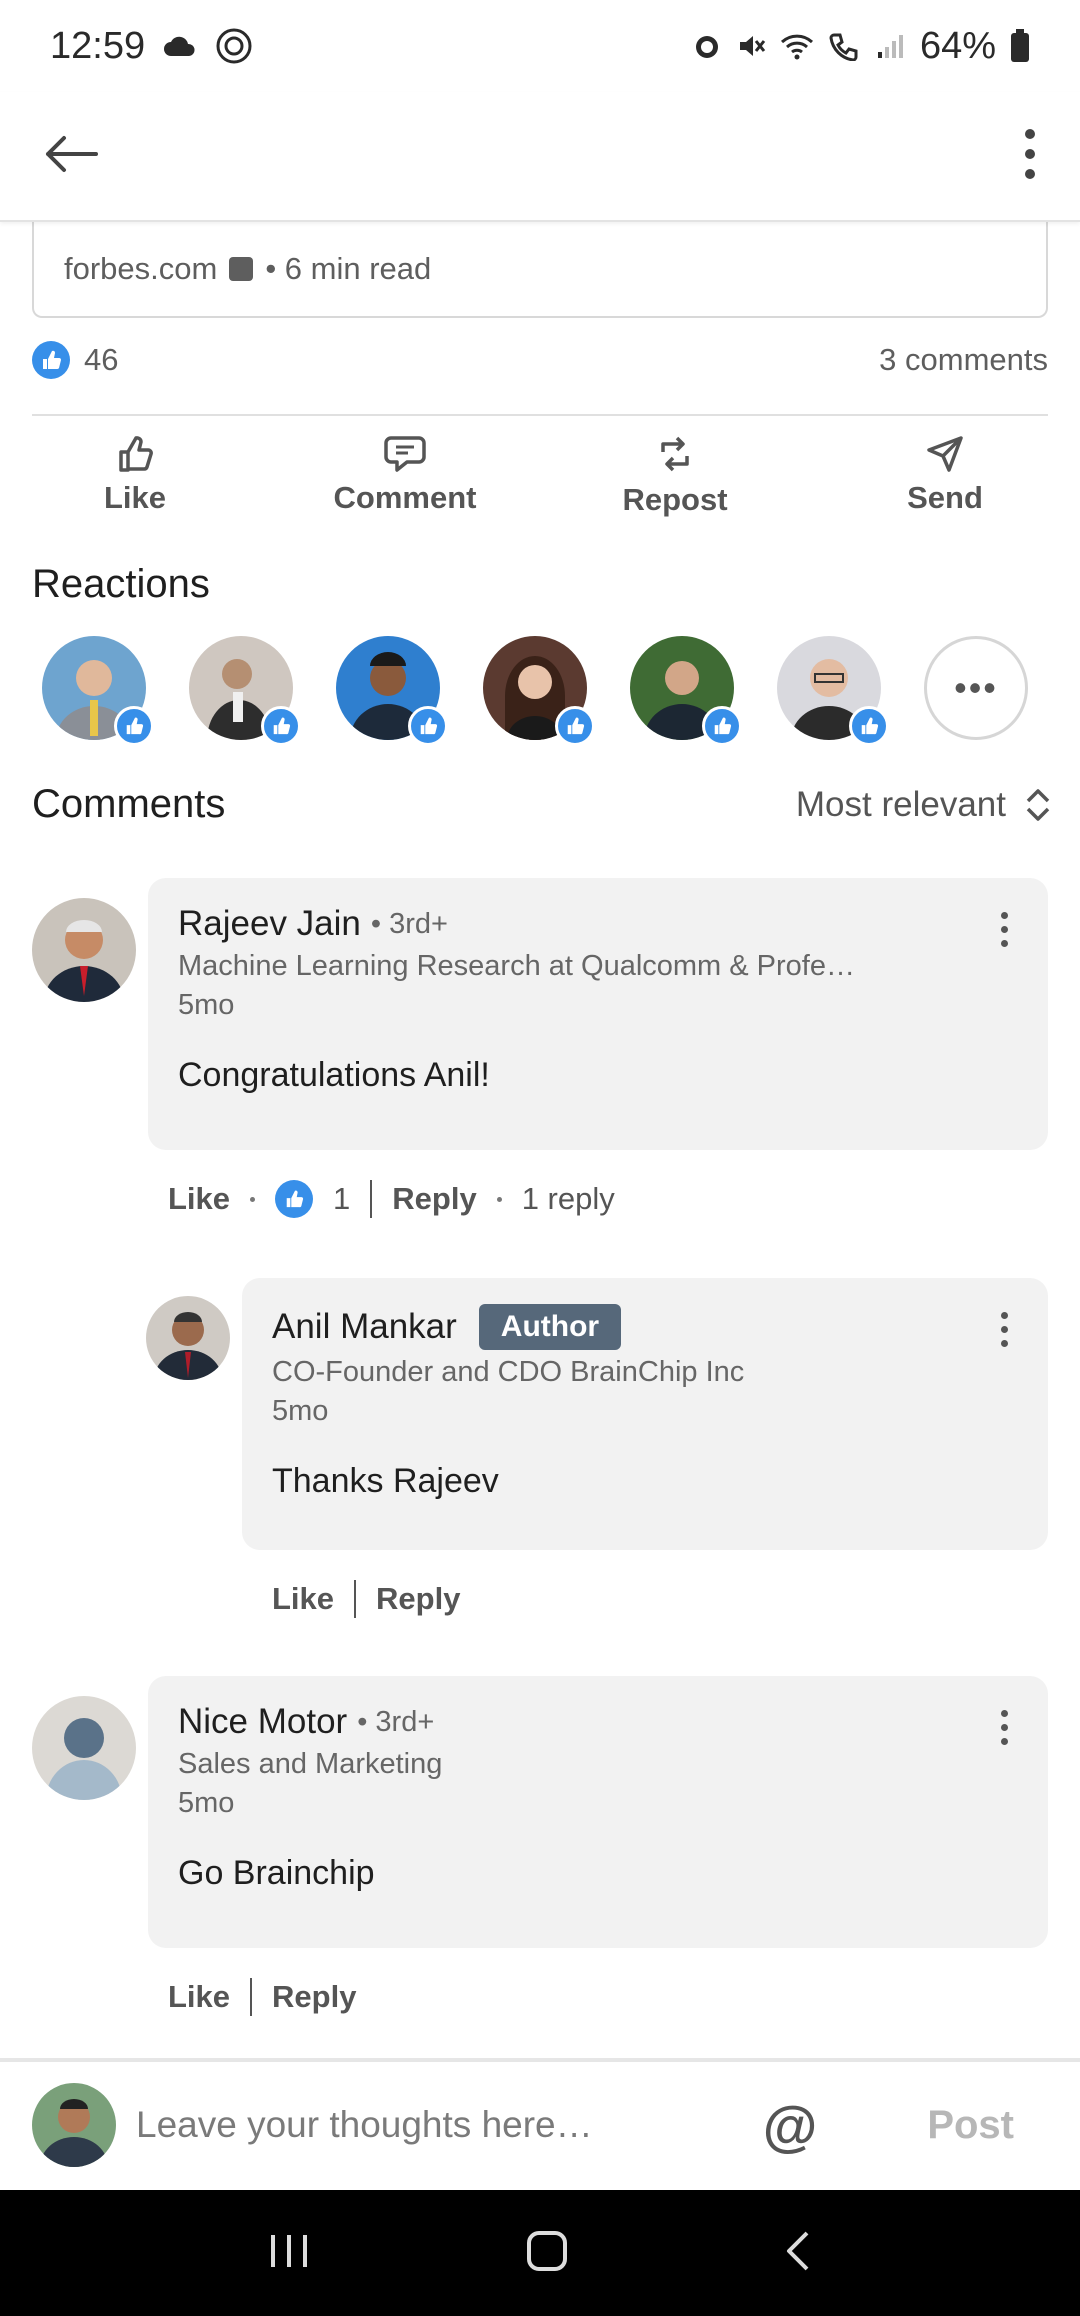 Image resolution: width=1080 pixels, height=2316 pixels. What do you see at coordinates (540, 270) in the screenshot?
I see `article-link-card: forbes.com • 6 min read` at bounding box center [540, 270].